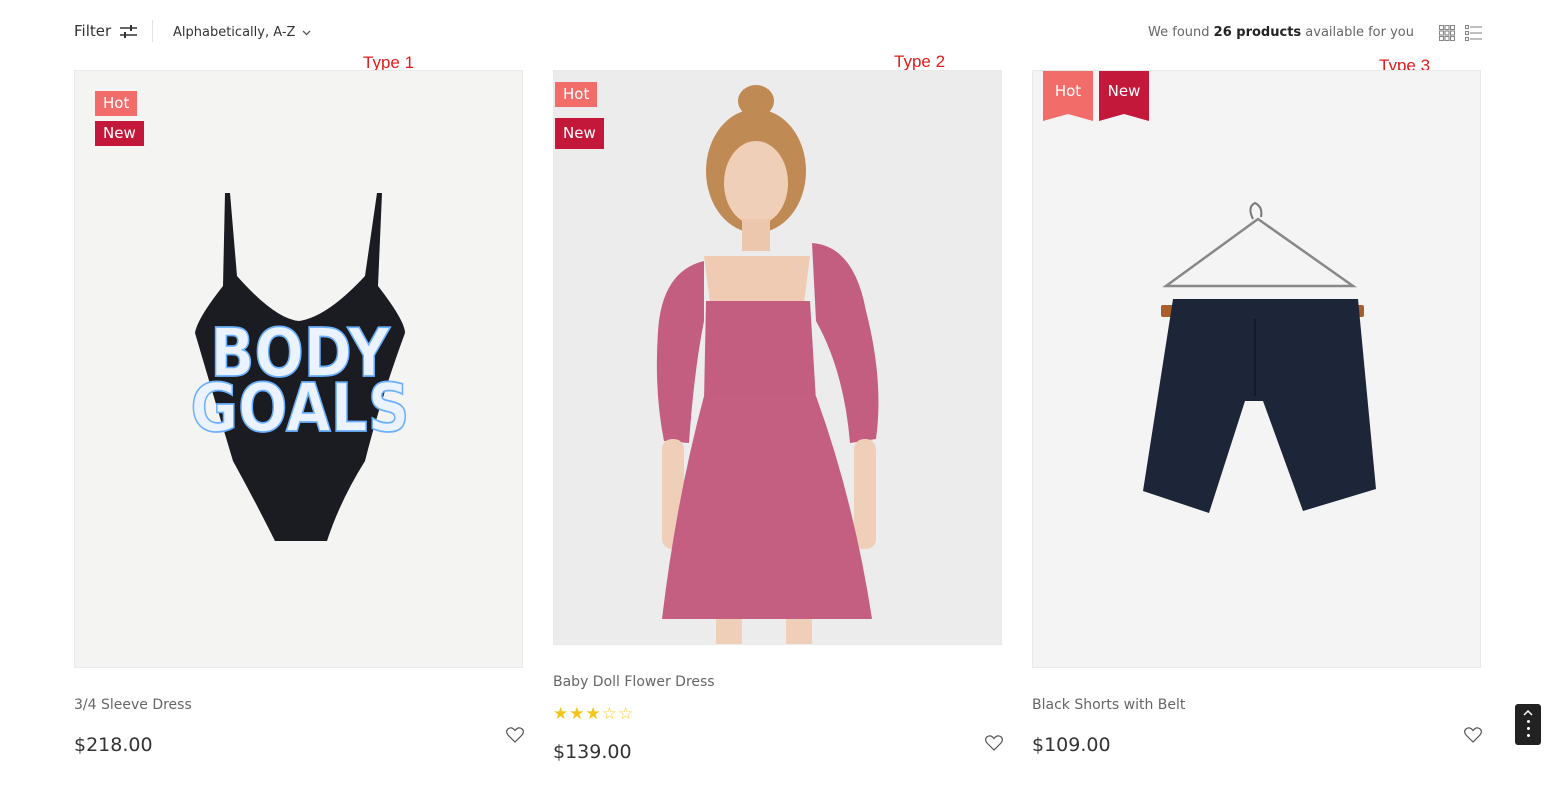  I want to click on product-price: $218.00, so click(113, 745).